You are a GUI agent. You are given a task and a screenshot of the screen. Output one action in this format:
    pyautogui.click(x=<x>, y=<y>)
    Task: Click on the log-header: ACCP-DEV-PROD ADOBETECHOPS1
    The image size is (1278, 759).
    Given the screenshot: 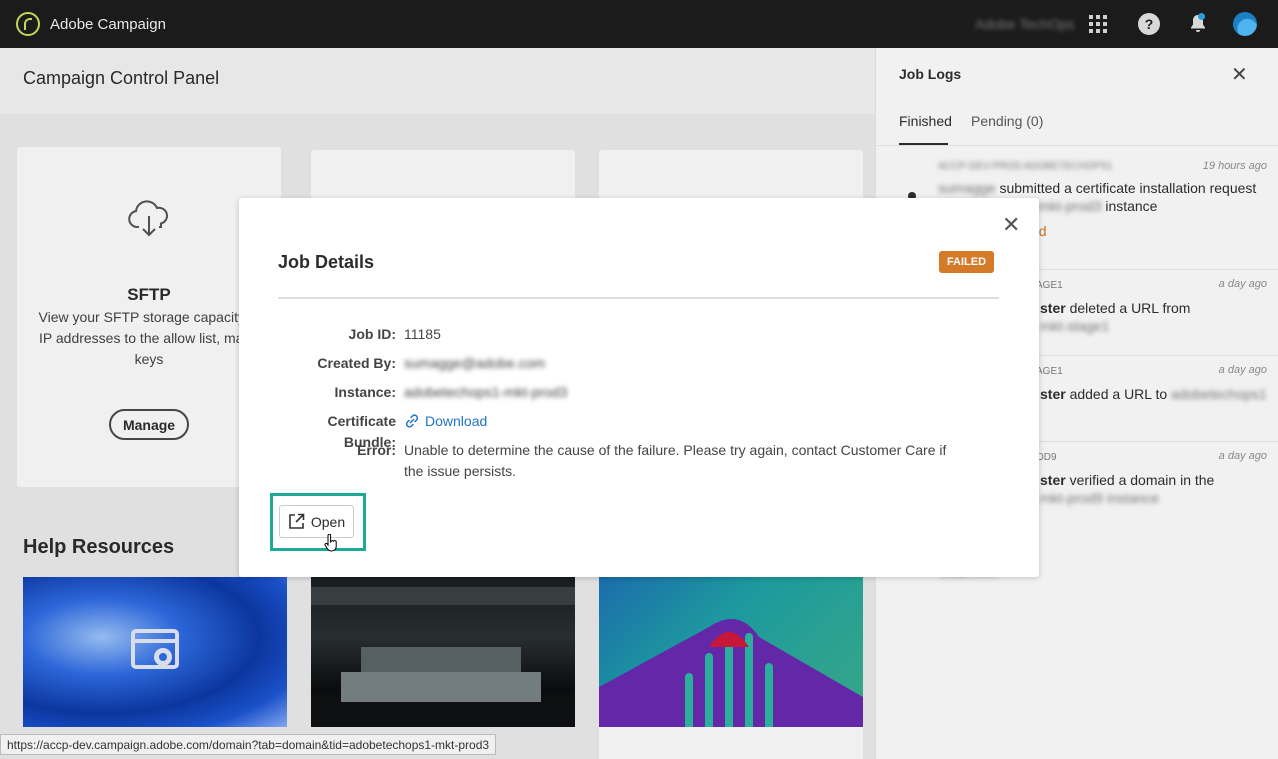 What is the action you would take?
    pyautogui.click(x=1025, y=166)
    